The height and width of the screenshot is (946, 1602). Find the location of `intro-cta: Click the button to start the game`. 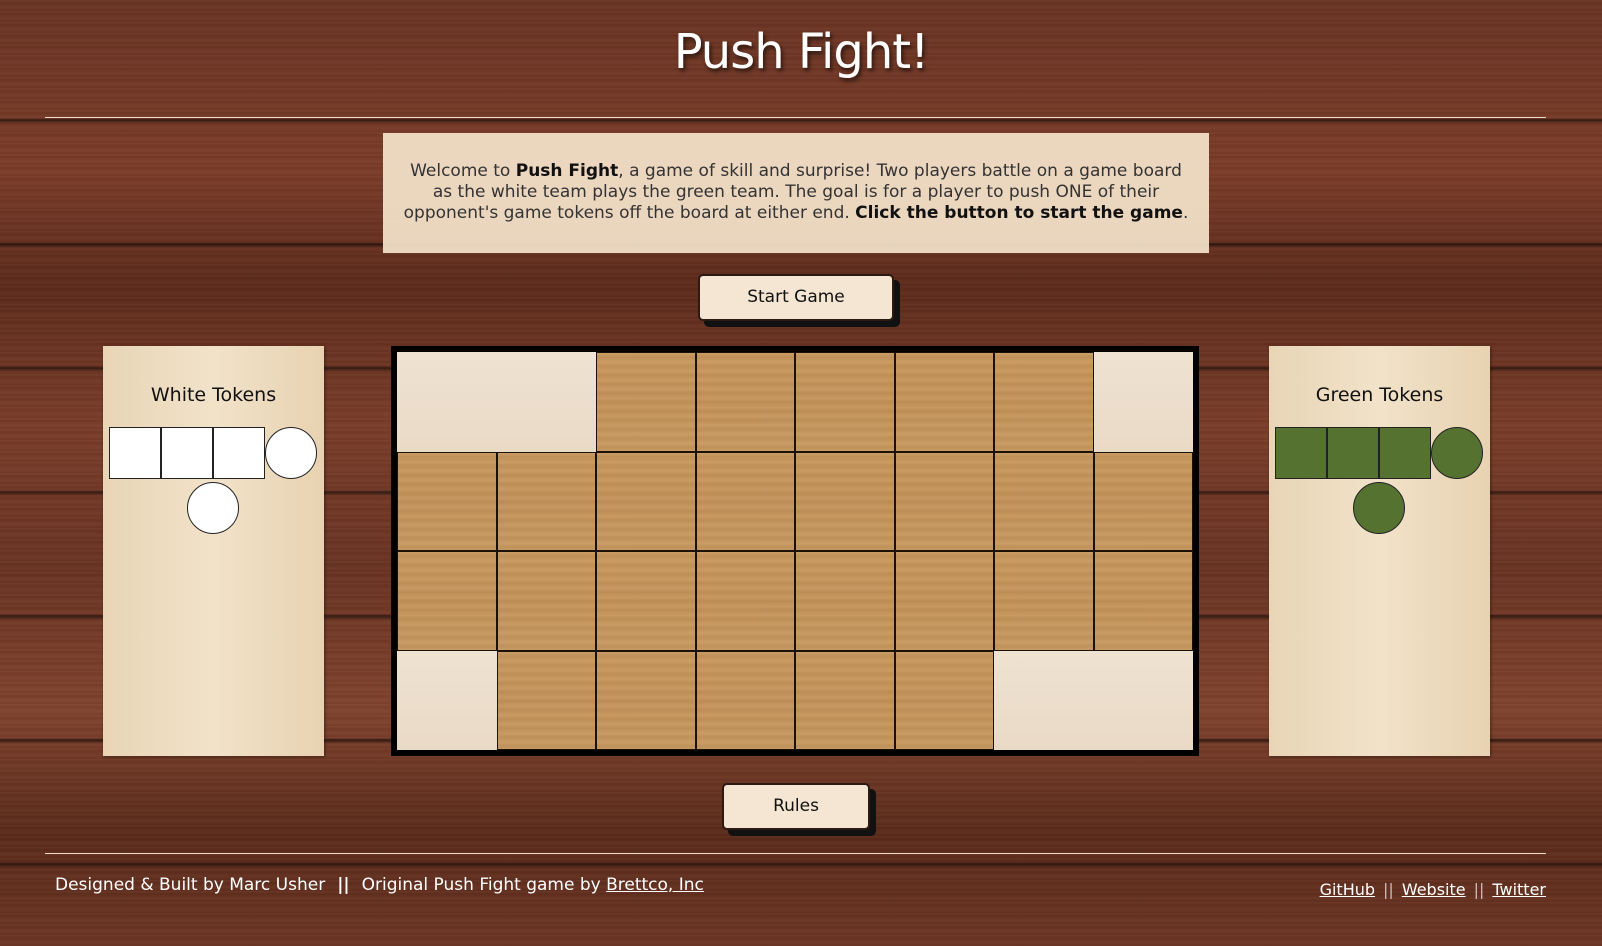

intro-cta: Click the button to start the game is located at coordinates (1019, 213).